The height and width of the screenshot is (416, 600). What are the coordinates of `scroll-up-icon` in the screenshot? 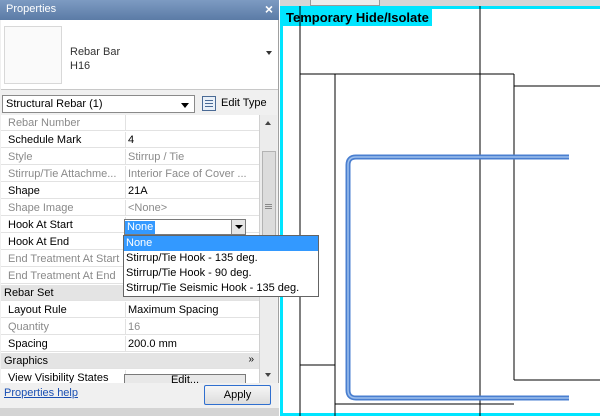 It's located at (268, 123).